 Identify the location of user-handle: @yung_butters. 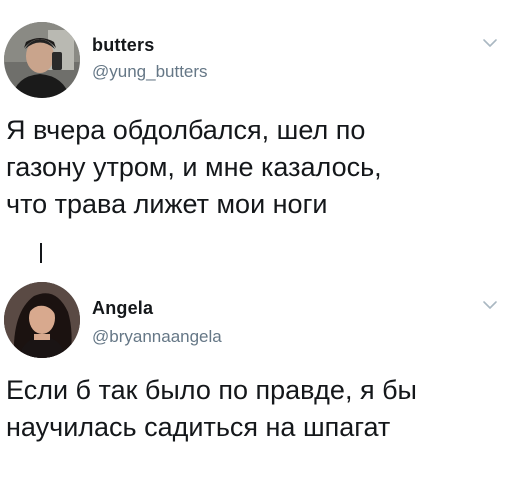
(150, 72).